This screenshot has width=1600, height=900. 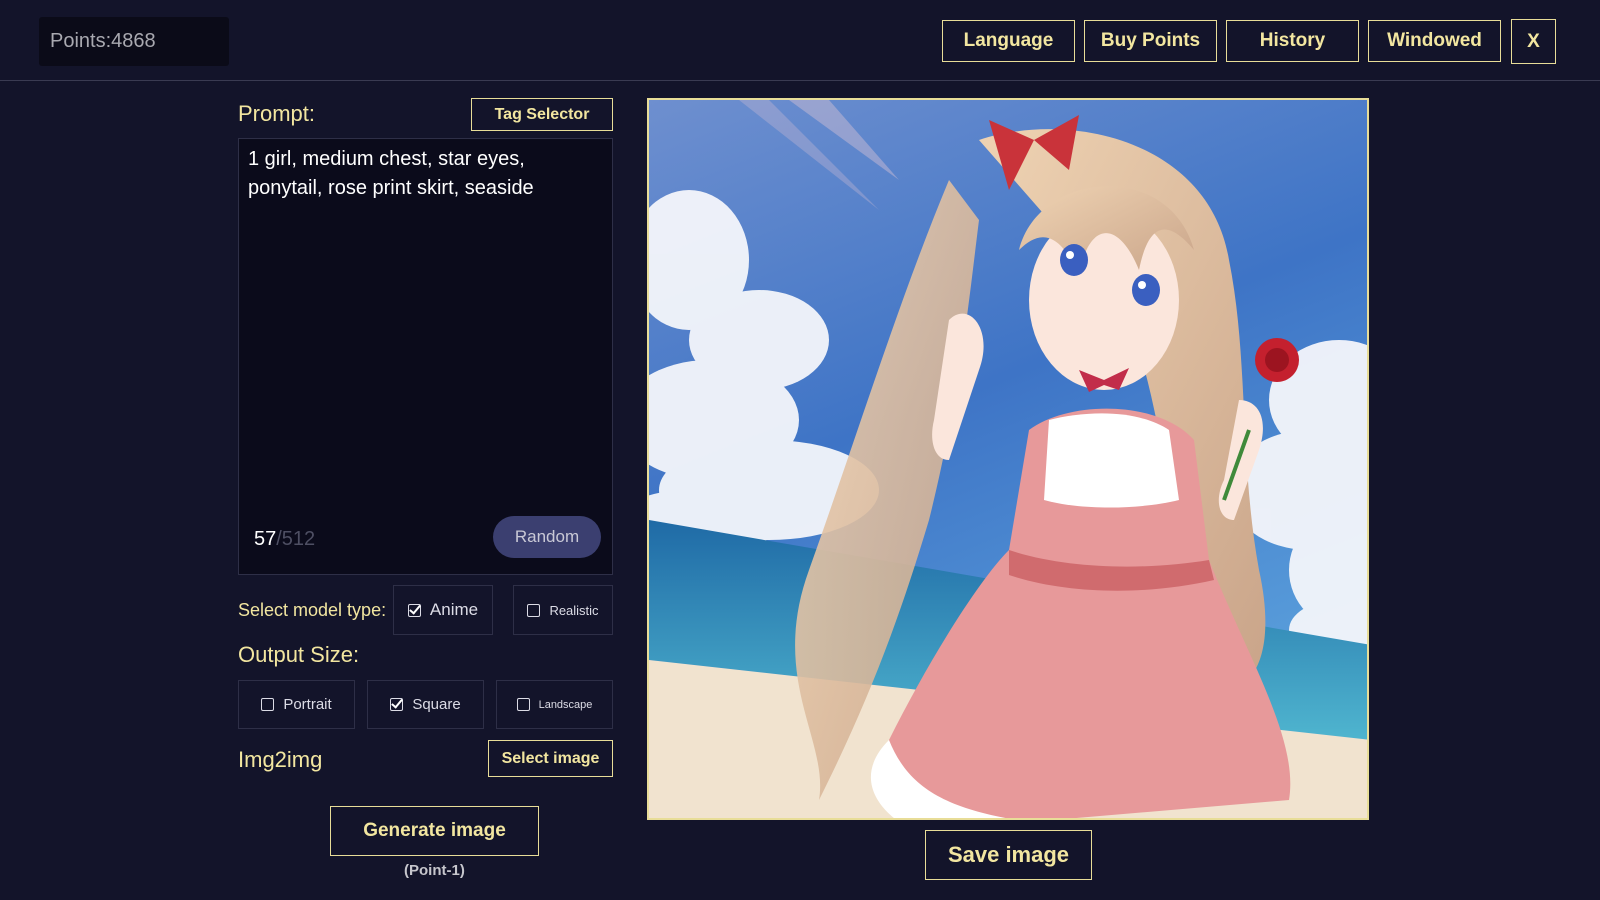 I want to click on language-button: Language, so click(x=1008, y=41).